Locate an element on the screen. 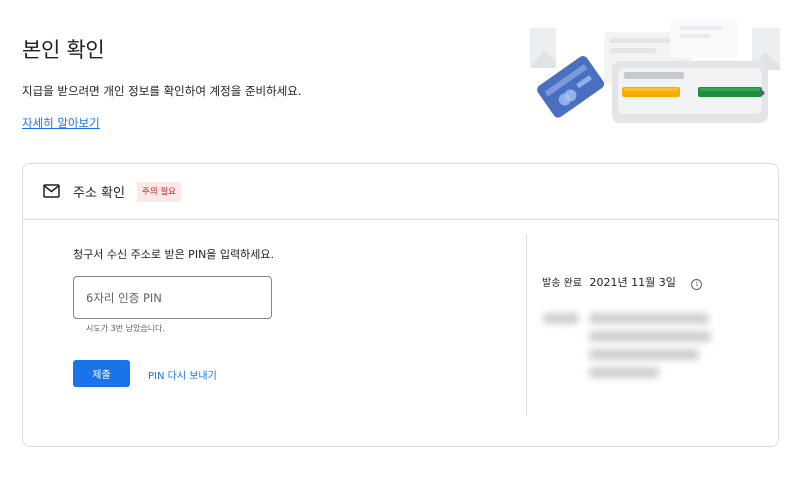  sent-label: 발송 완료 is located at coordinates (562, 283).